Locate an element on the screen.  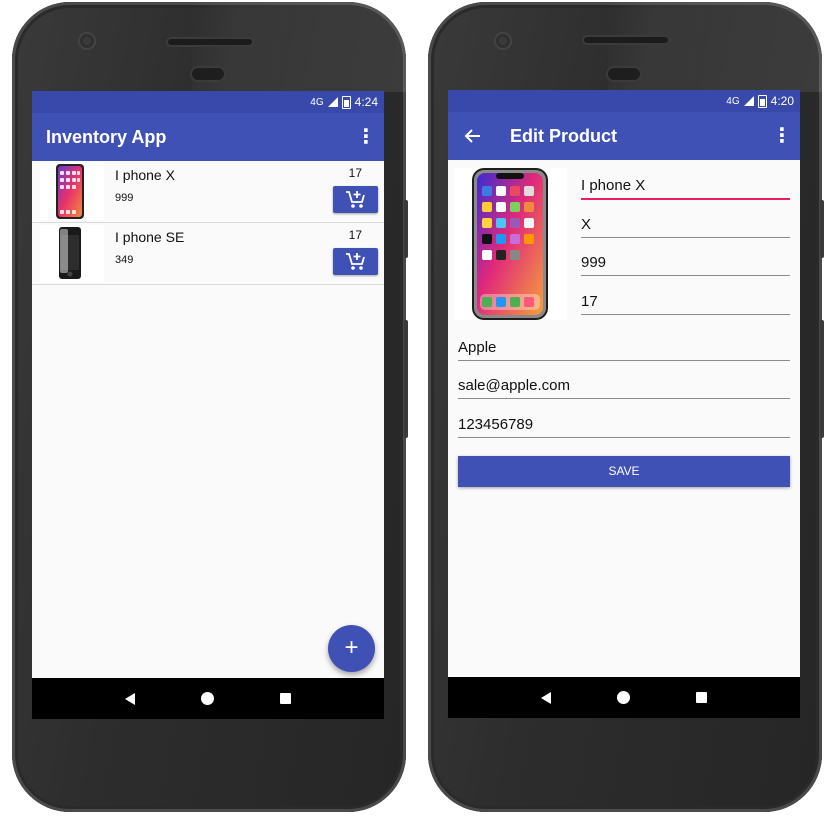
app-bar: Edit Product ⋮ is located at coordinates (624, 136).